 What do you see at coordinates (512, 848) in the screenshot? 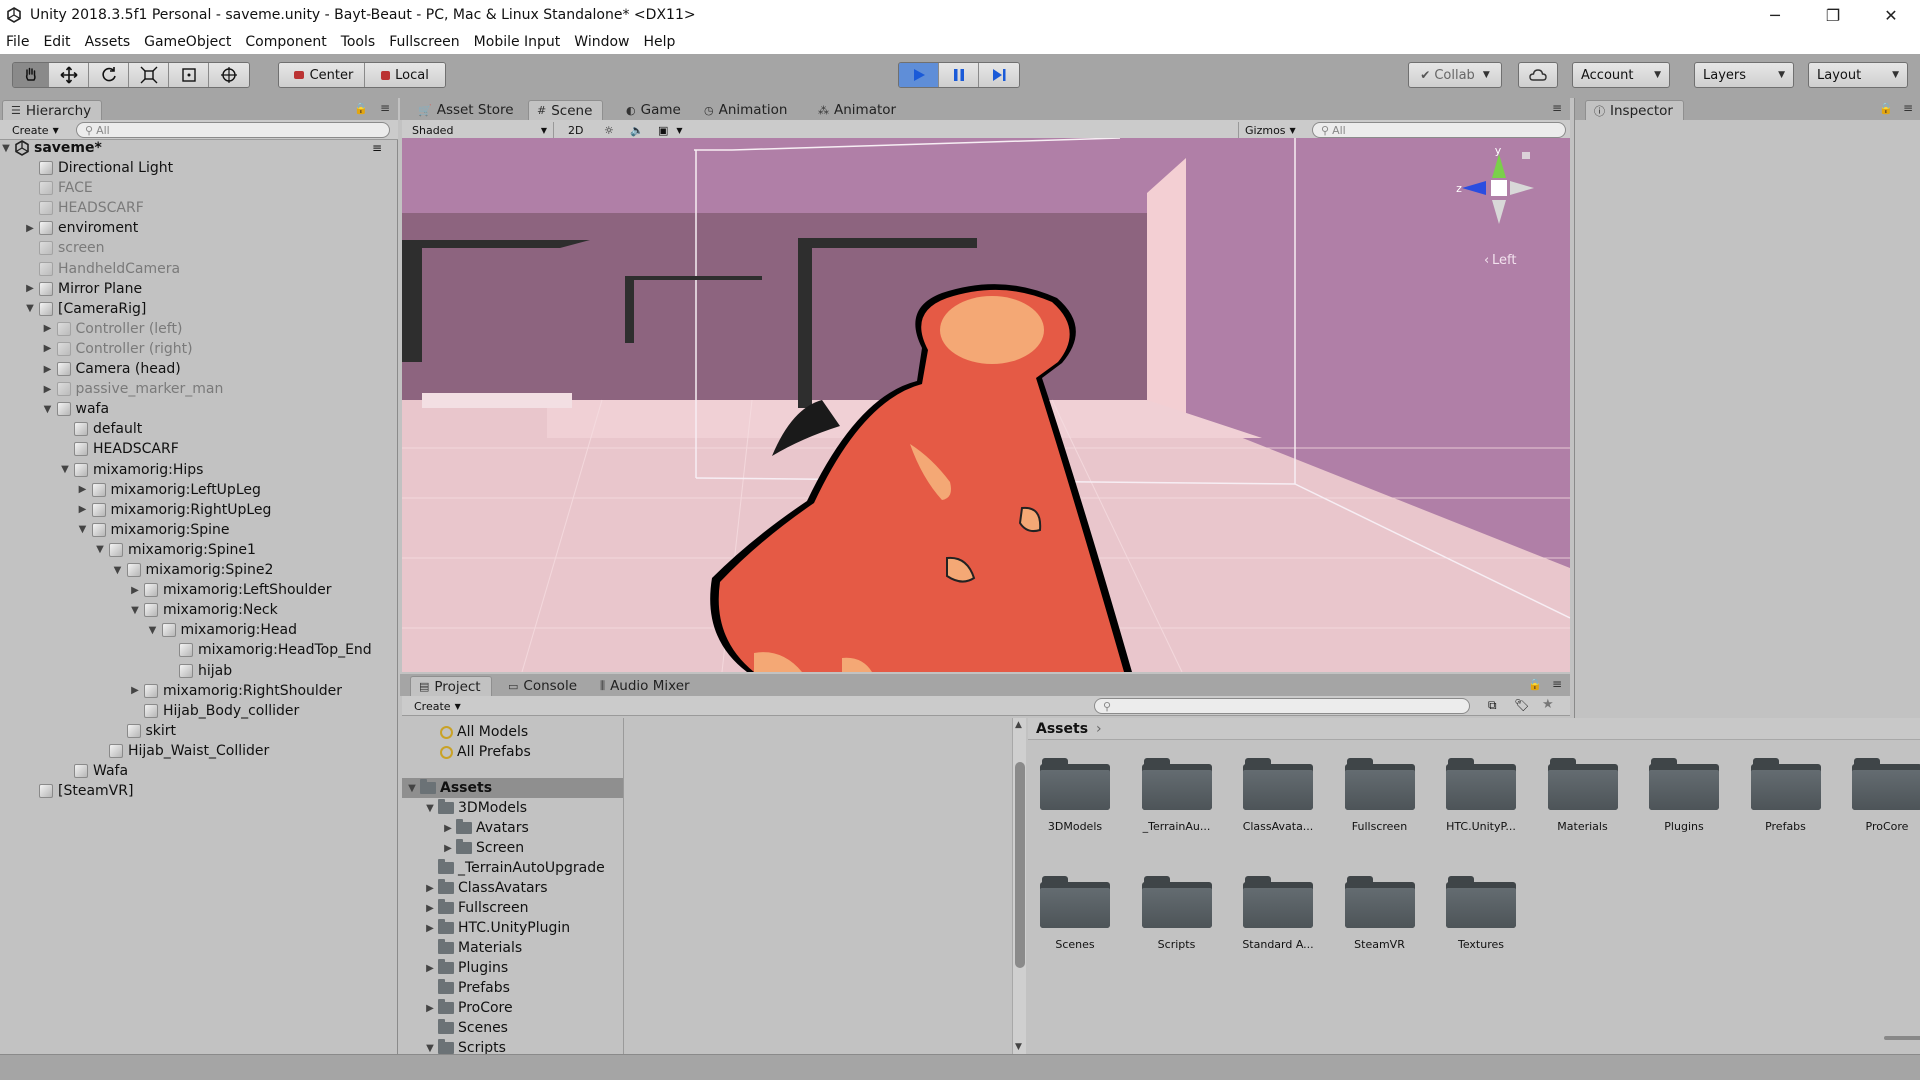
I see `project-folder-item: ▶ Screen` at bounding box center [512, 848].